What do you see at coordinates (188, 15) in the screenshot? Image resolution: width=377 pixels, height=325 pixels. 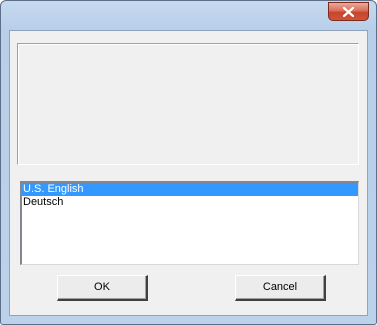 I see `title-bar` at bounding box center [188, 15].